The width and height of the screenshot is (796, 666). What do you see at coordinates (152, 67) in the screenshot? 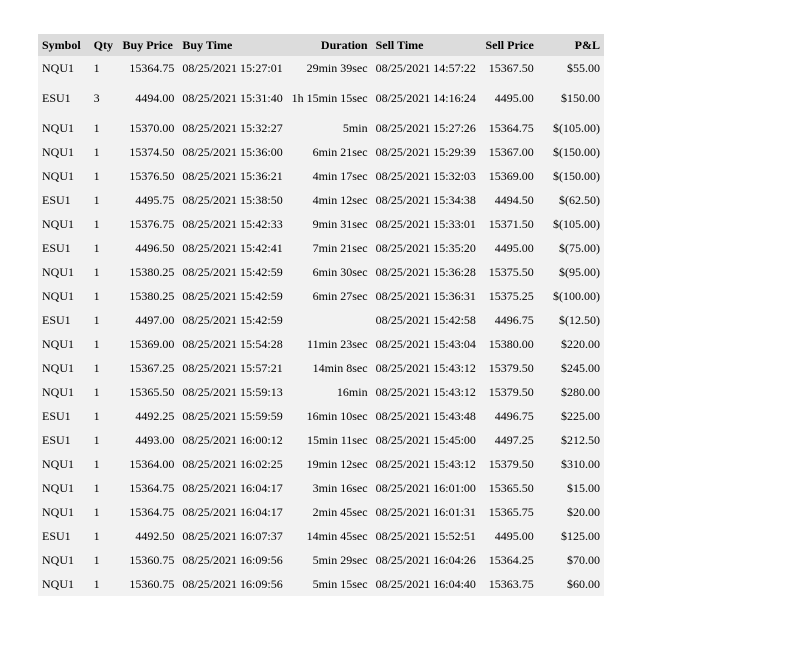
I see `cell-buy-price: 15364.75` at bounding box center [152, 67].